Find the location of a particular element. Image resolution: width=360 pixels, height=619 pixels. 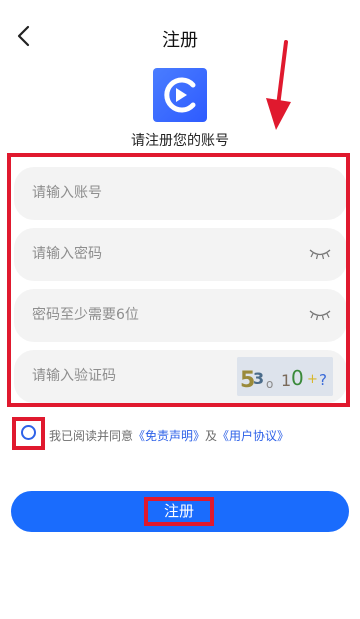

page-title: 注册 is located at coordinates (180, 40).